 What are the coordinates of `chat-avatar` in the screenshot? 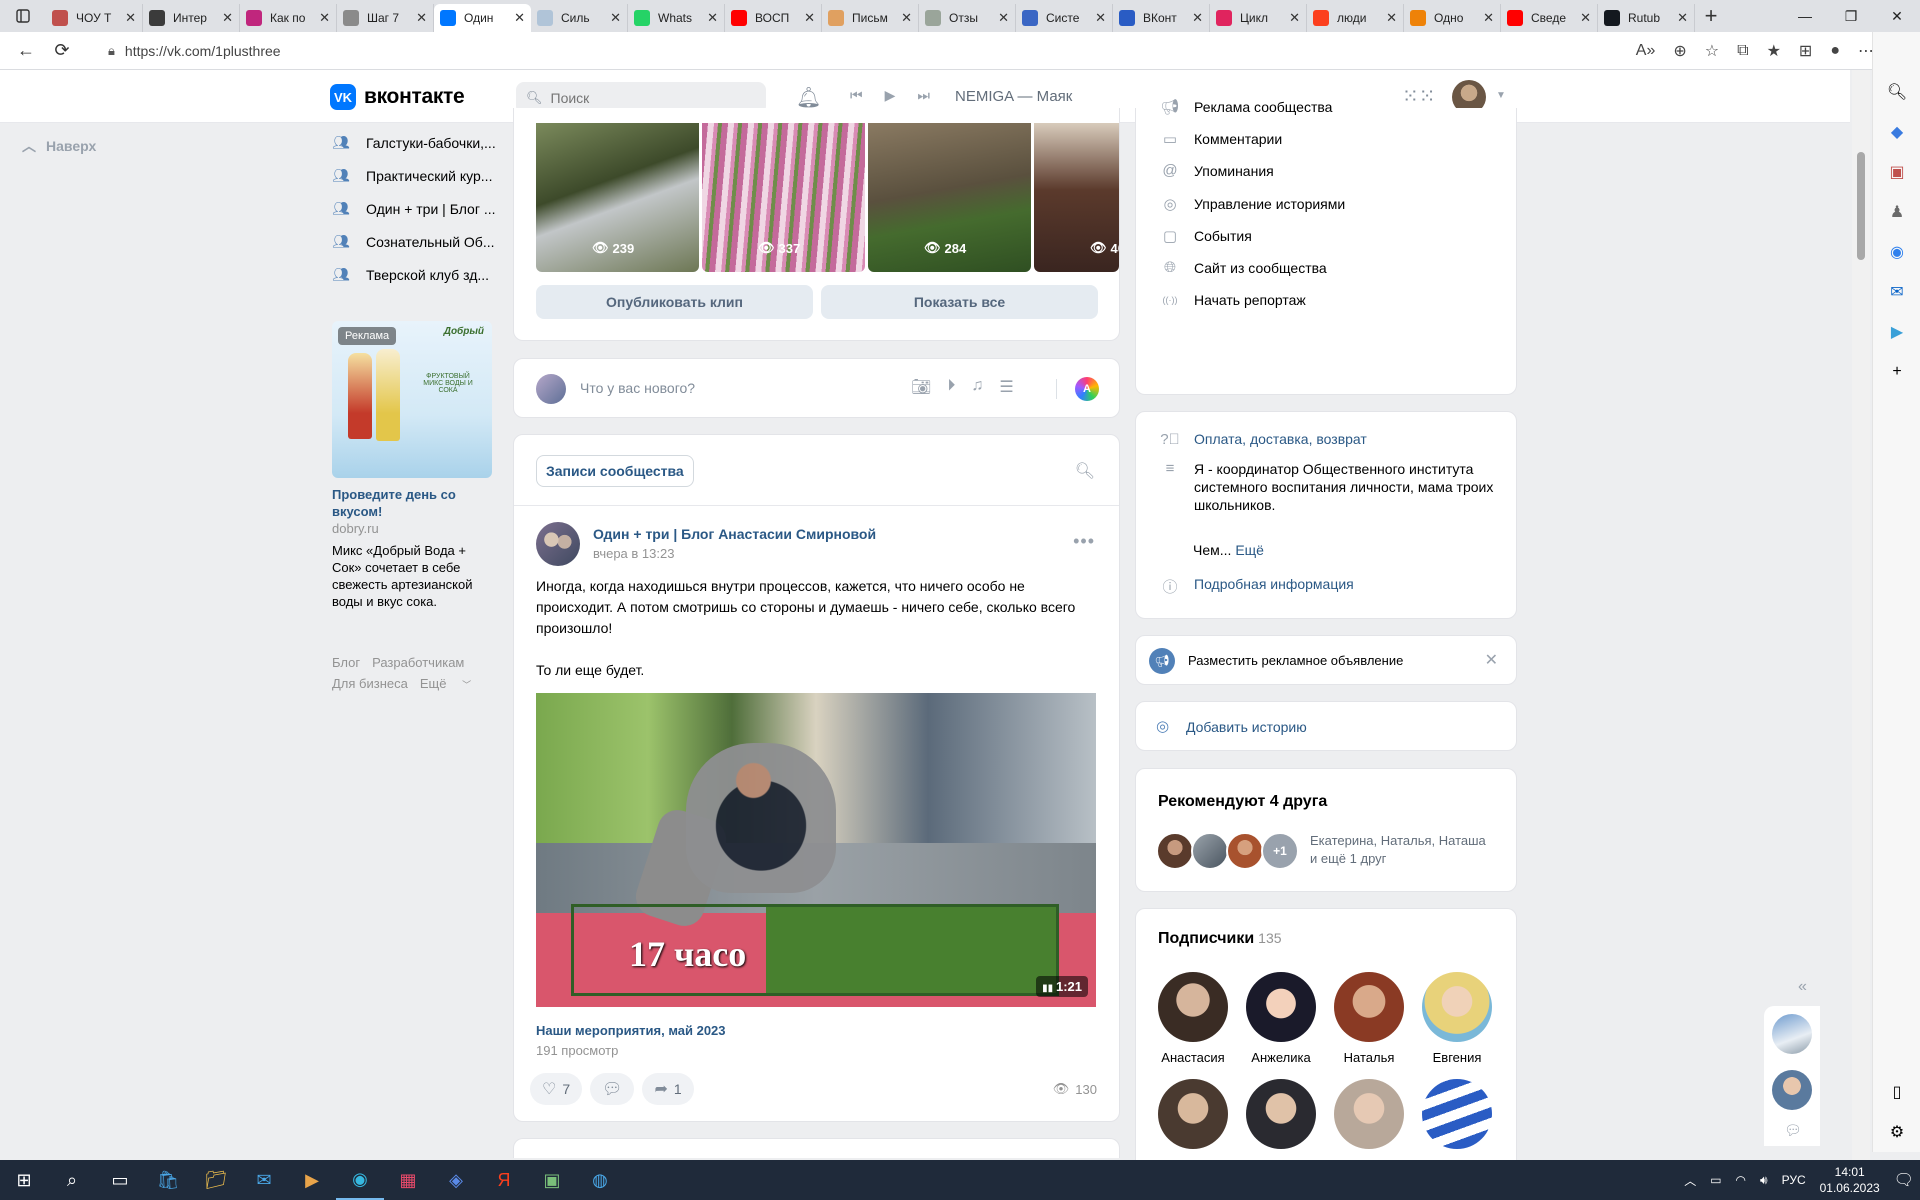 It's located at (1792, 1034).